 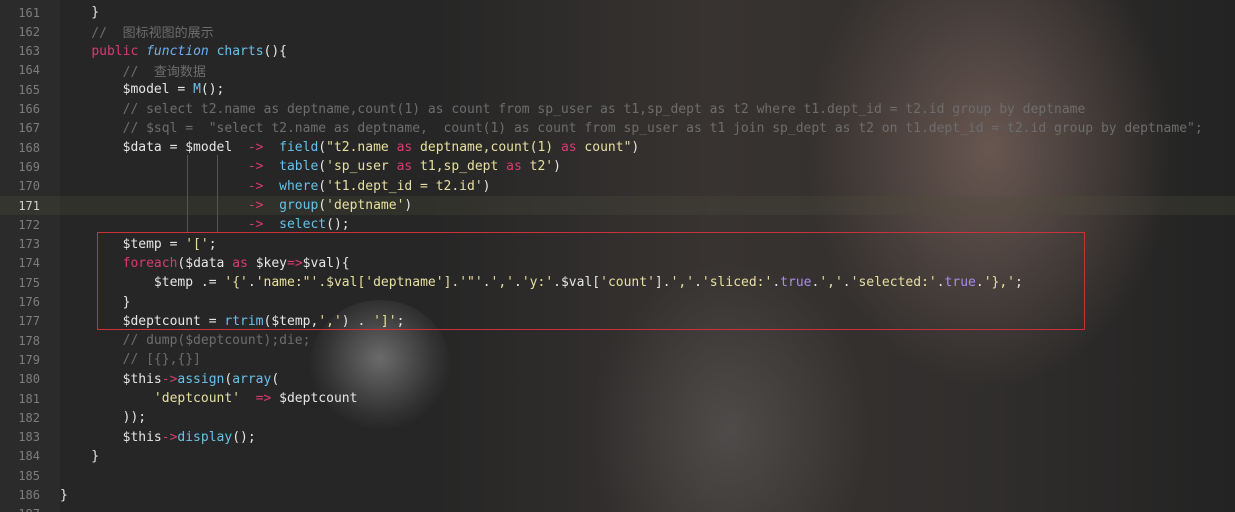 What do you see at coordinates (189, 51) in the screenshot?
I see `code-text: public function charts(){` at bounding box center [189, 51].